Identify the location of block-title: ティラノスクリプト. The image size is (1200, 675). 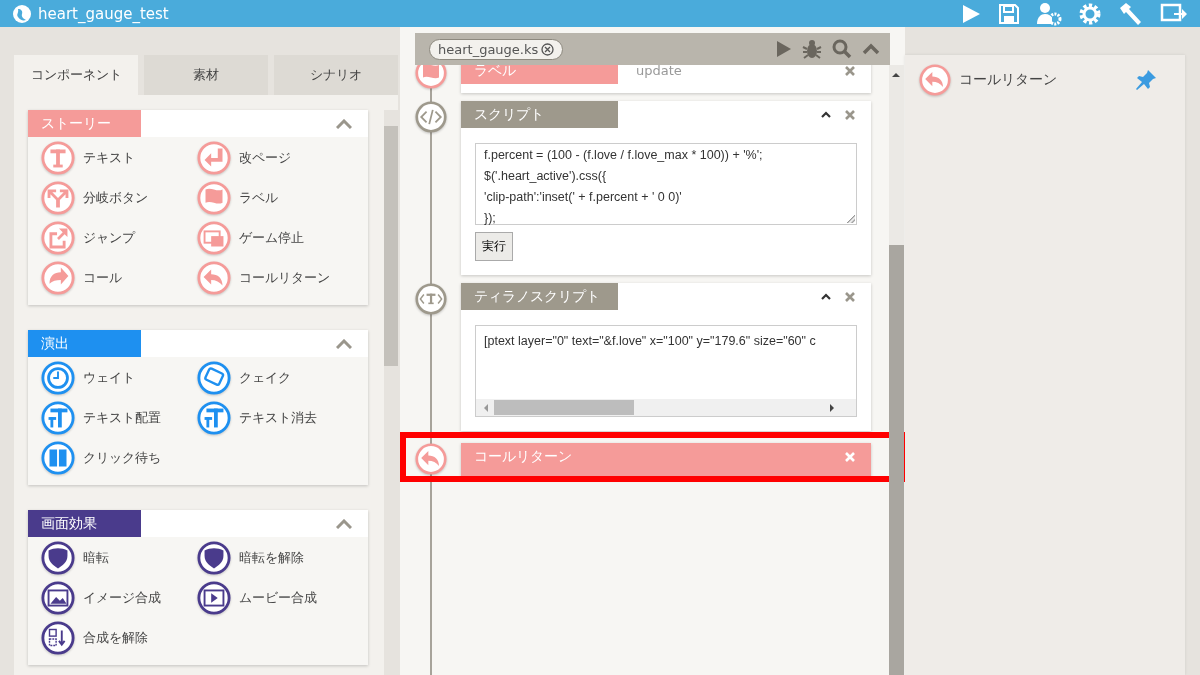
(539, 296).